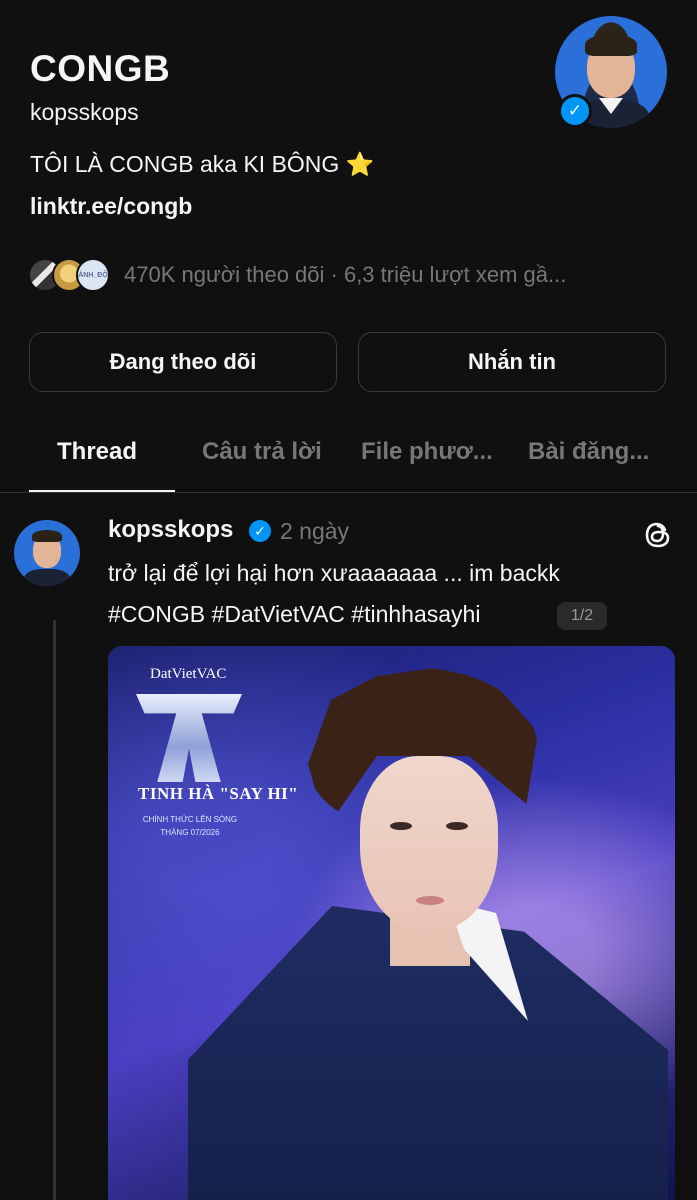  What do you see at coordinates (429, 844) in the screenshot?
I see `person-face` at bounding box center [429, 844].